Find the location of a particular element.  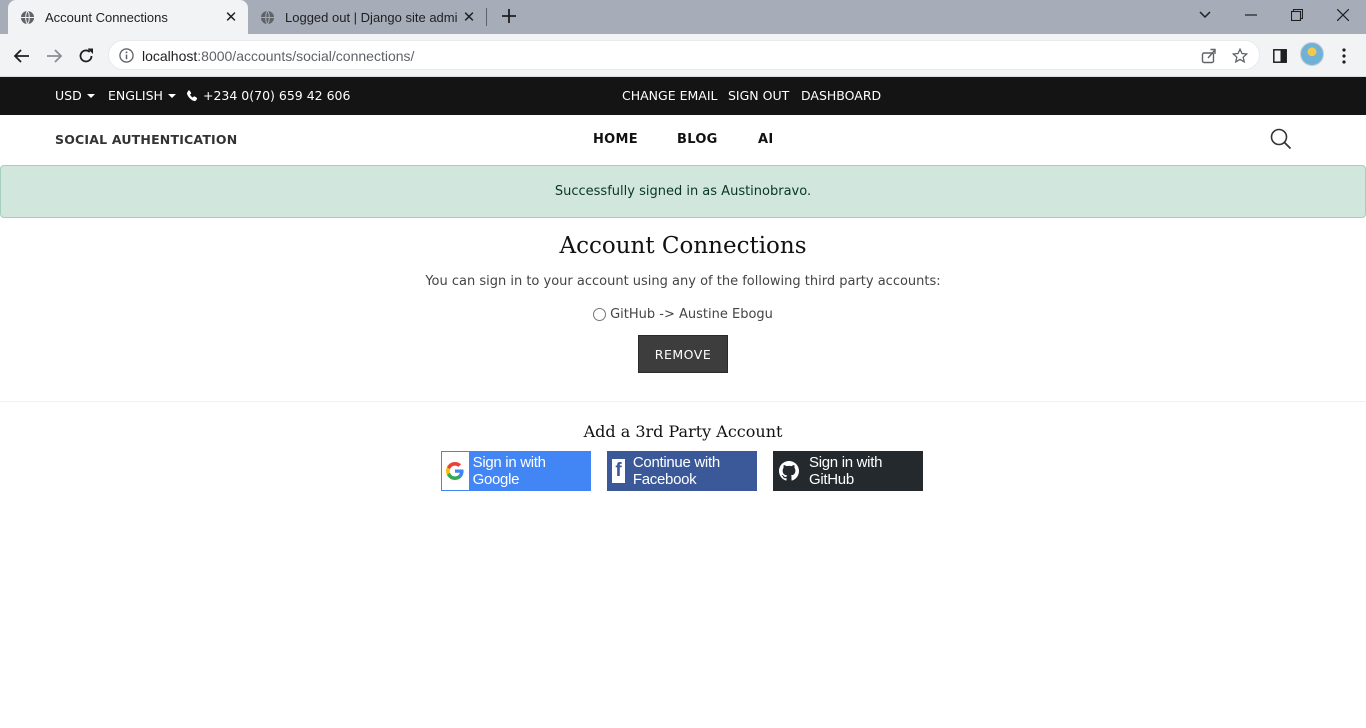

back-icon is located at coordinates (22, 56).